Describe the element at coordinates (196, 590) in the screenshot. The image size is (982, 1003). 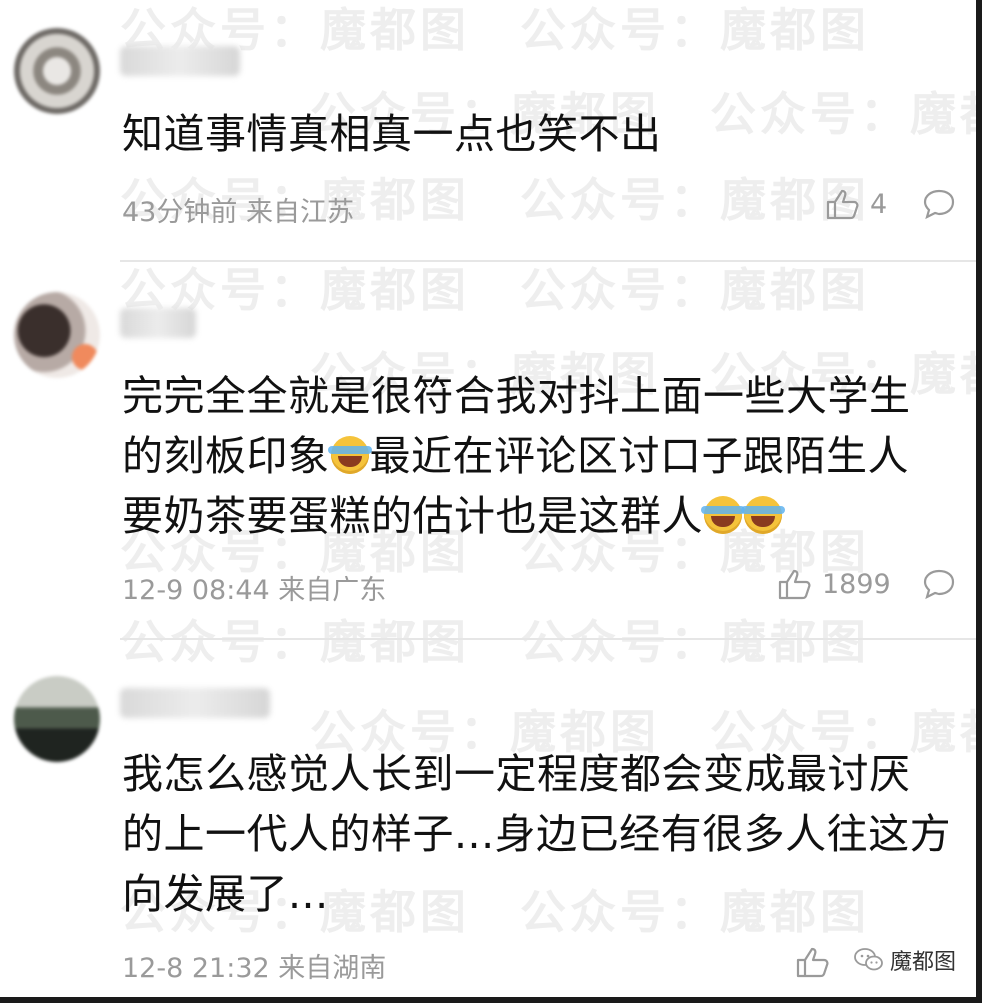
I see `comment-time: 12-9 08:44` at that location.